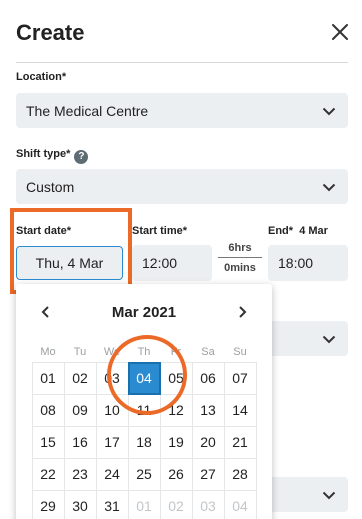 This screenshot has height=519, width=362. Describe the element at coordinates (112, 352) in the screenshot. I see `weekday-label: We` at that location.